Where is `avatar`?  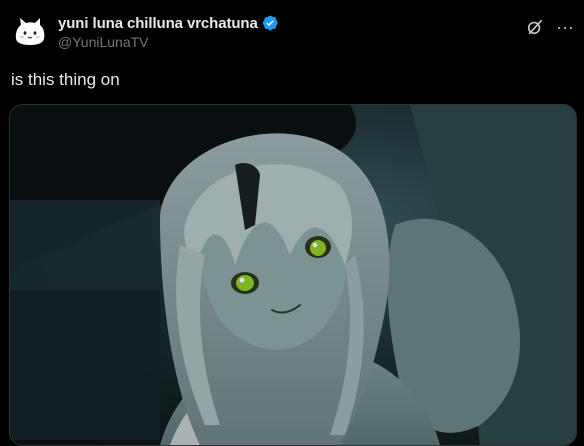 avatar is located at coordinates (30, 32).